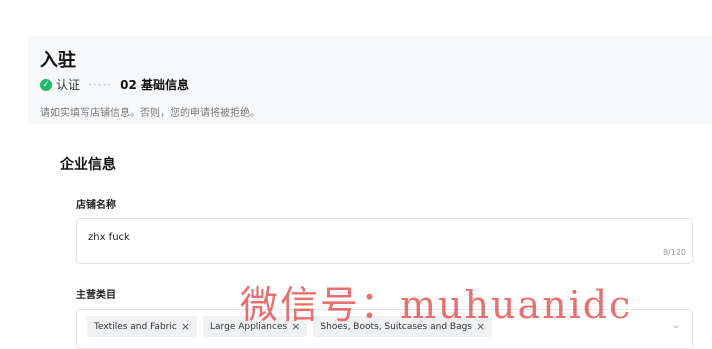 Image resolution: width=712 pixels, height=349 pixels. I want to click on close-icon: ×, so click(185, 326).